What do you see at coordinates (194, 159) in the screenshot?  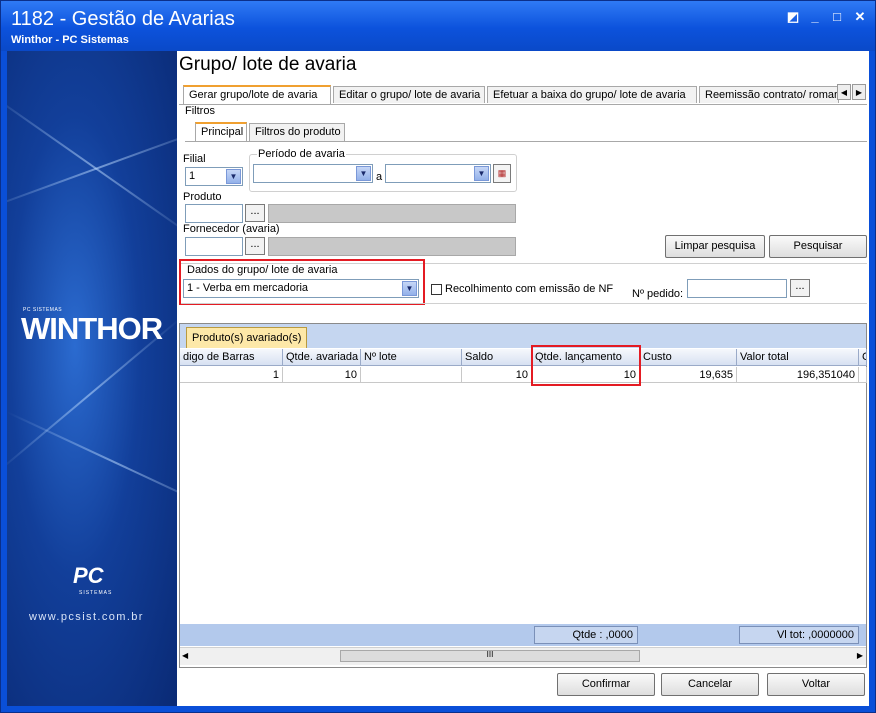 I see `filial-label: Filial` at bounding box center [194, 159].